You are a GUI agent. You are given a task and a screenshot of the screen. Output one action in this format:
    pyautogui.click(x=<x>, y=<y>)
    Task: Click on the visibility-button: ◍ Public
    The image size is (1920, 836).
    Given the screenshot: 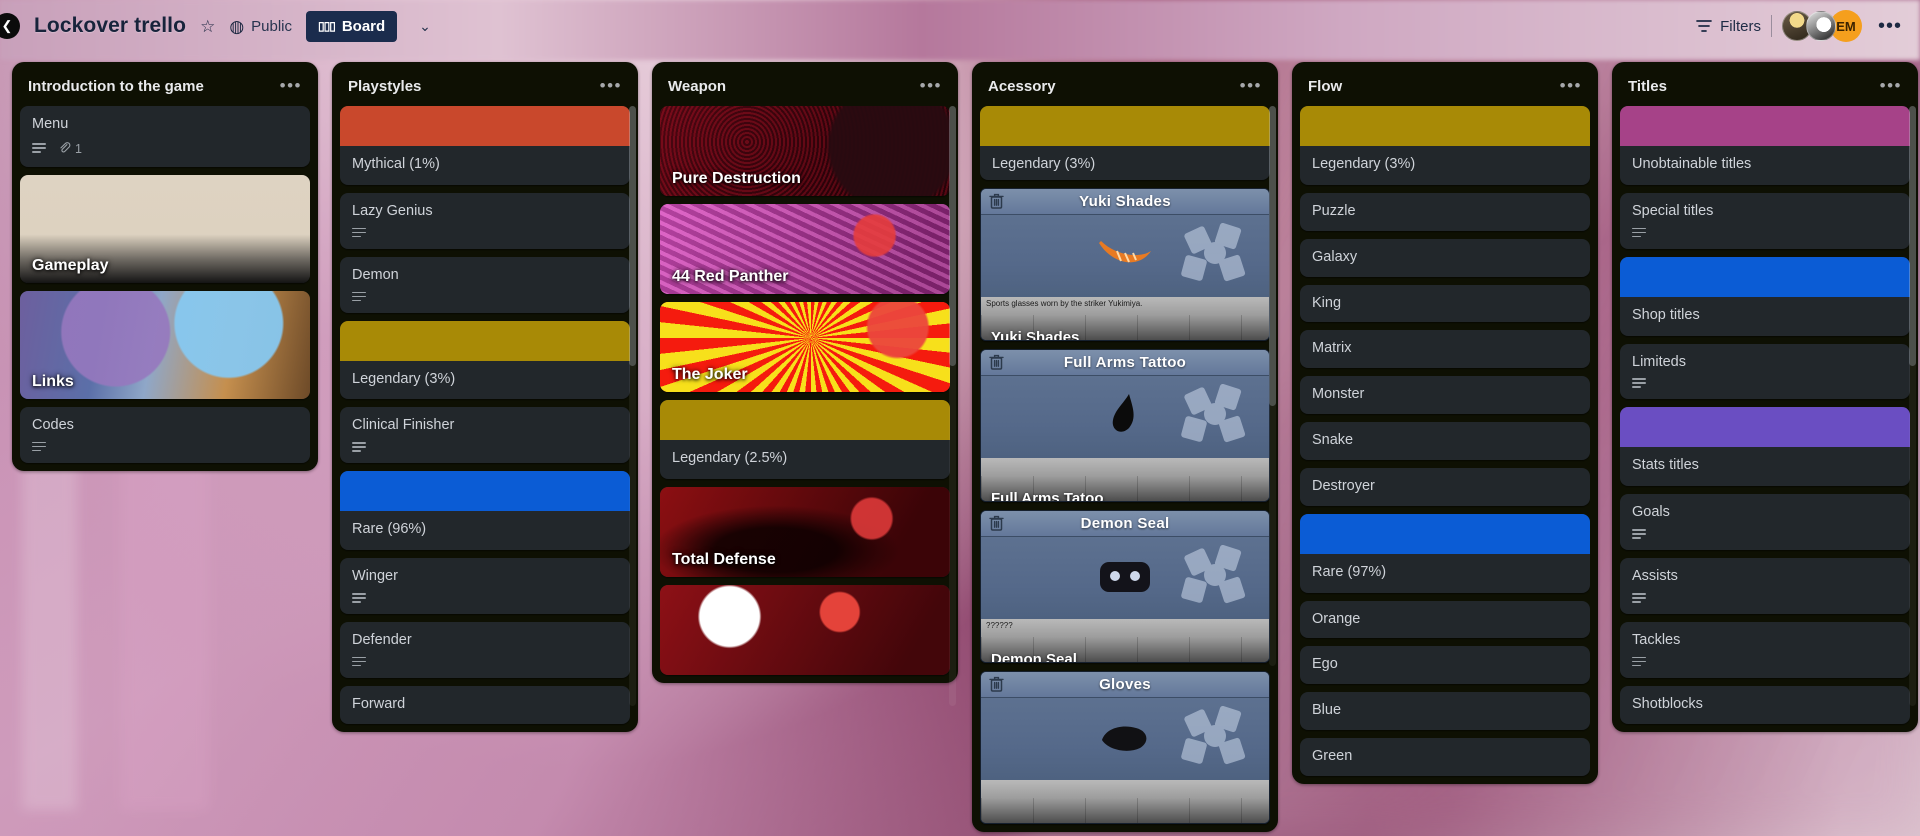 What is the action you would take?
    pyautogui.click(x=260, y=26)
    